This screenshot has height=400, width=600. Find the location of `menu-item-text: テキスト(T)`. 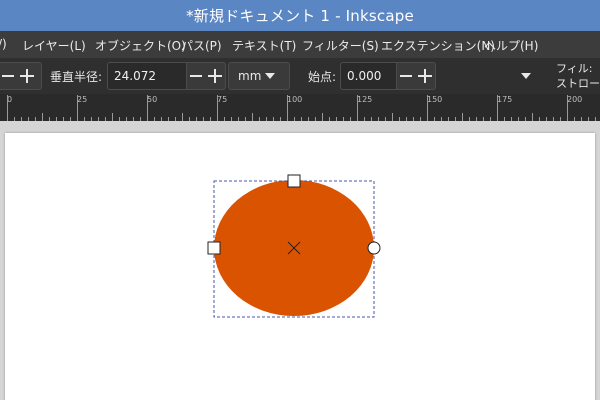

menu-item-text: テキスト(T) is located at coordinates (264, 45).